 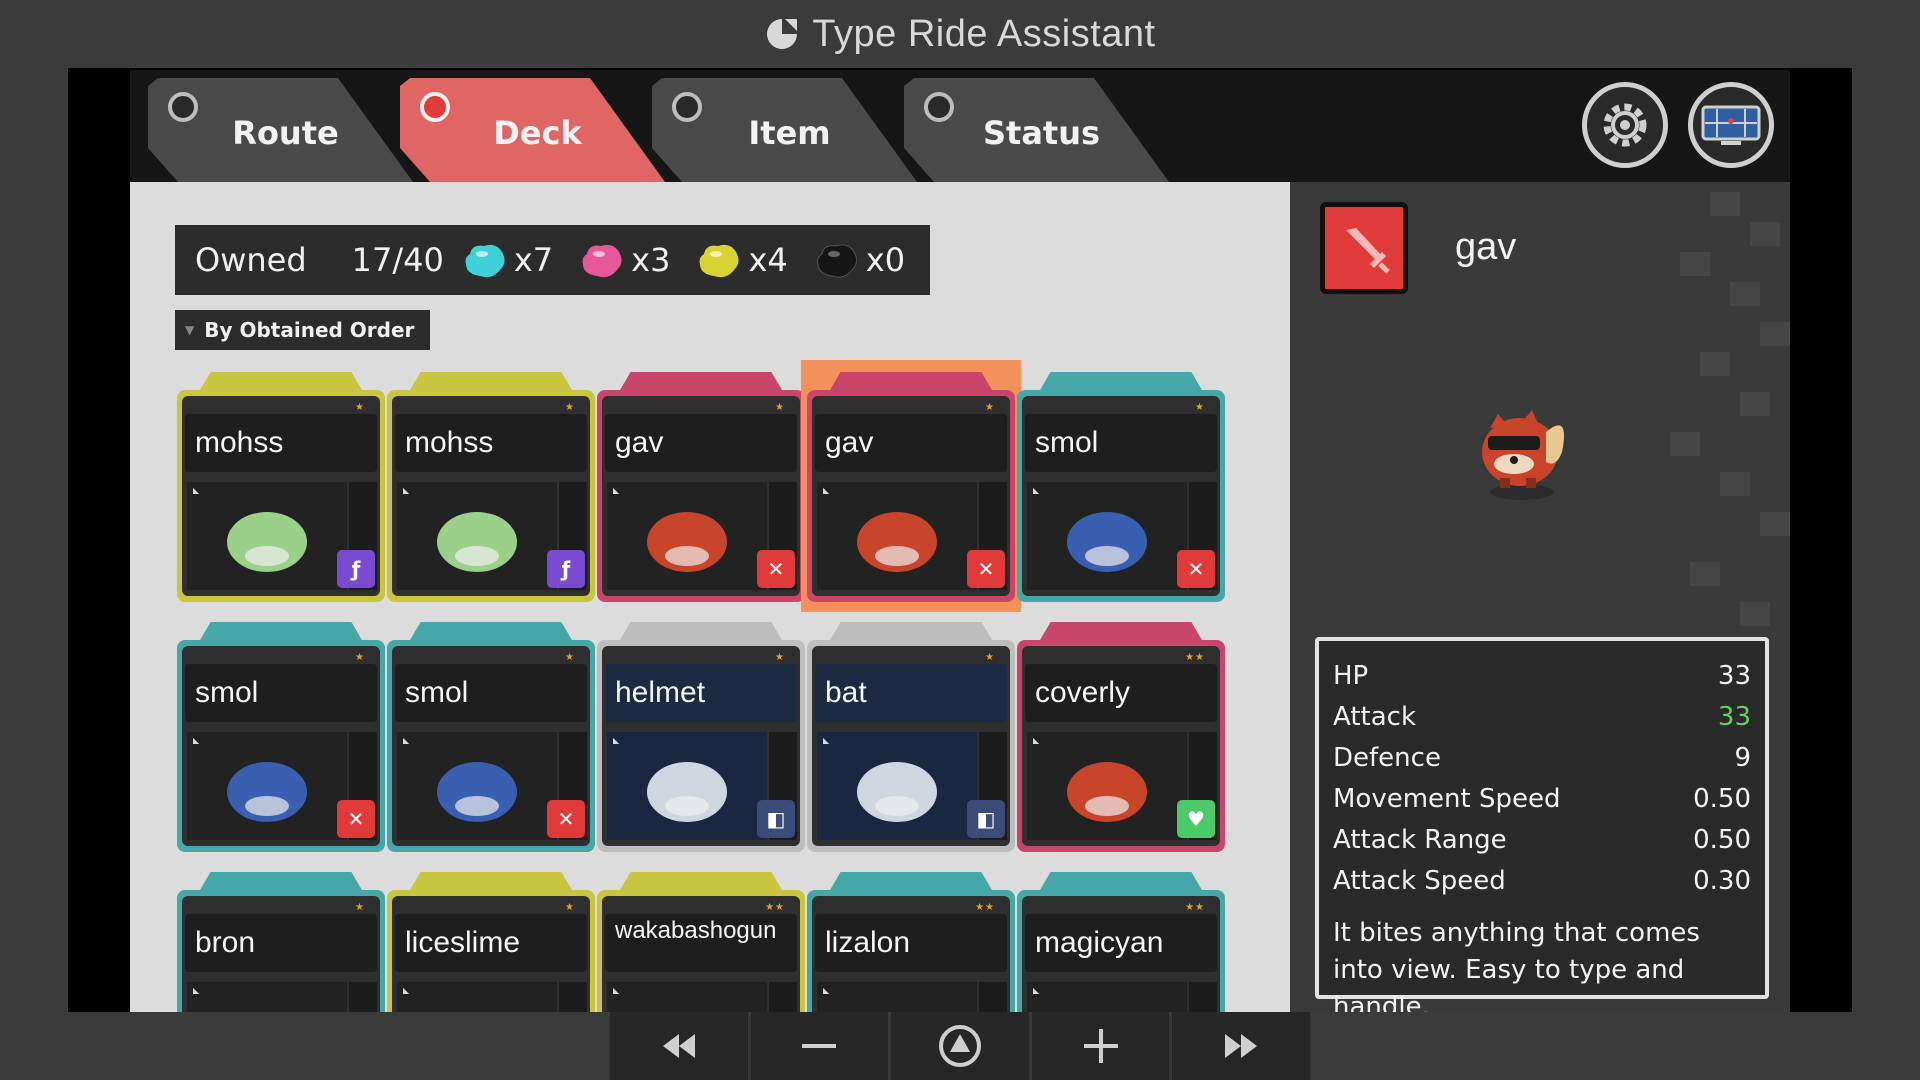 I want to click on gem-amount: x4, so click(x=768, y=260).